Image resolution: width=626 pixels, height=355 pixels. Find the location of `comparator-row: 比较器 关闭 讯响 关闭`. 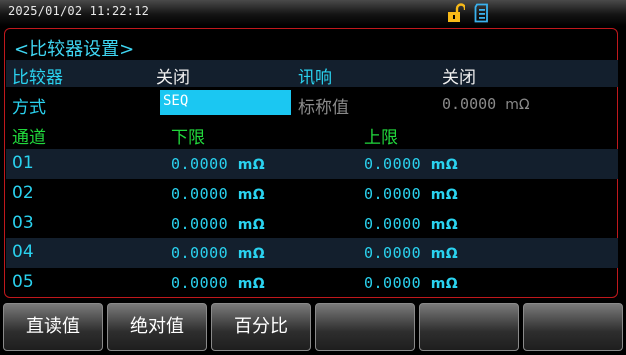

comparator-row: 比较器 关闭 讯响 关闭 is located at coordinates (312, 74).